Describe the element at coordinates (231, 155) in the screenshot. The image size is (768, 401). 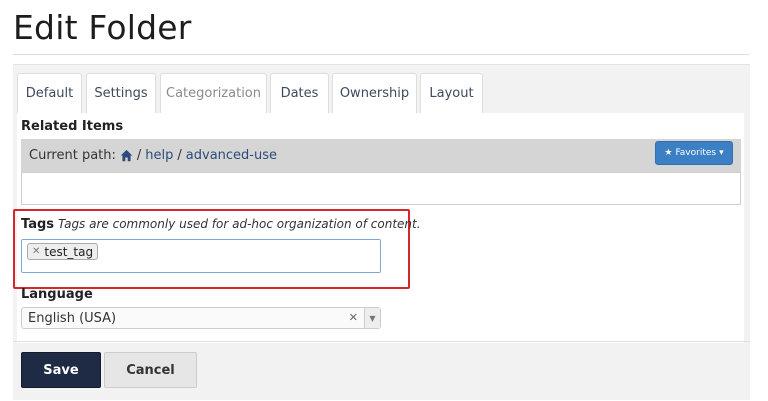
I see `path-link-advanced-use: advanced-use` at that location.